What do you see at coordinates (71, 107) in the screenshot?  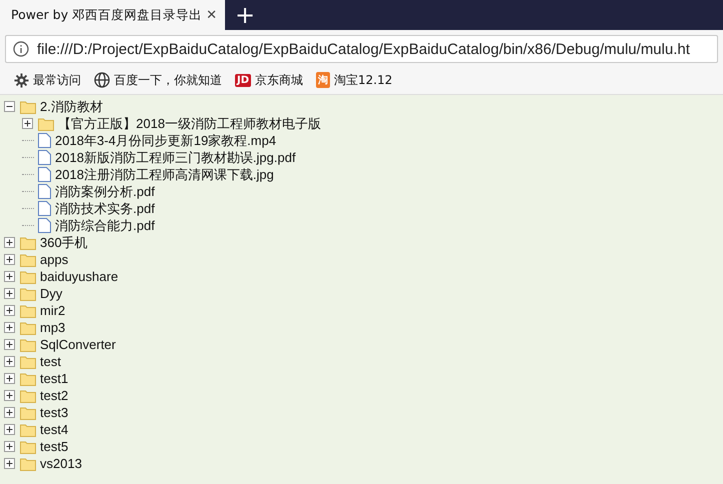 I see `tree-item-label: 2.消防教材` at bounding box center [71, 107].